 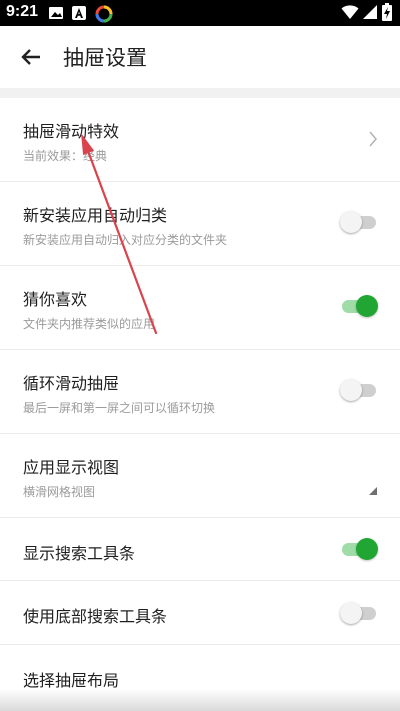 I want to click on bottom-scroll-shadow, so click(x=200, y=700).